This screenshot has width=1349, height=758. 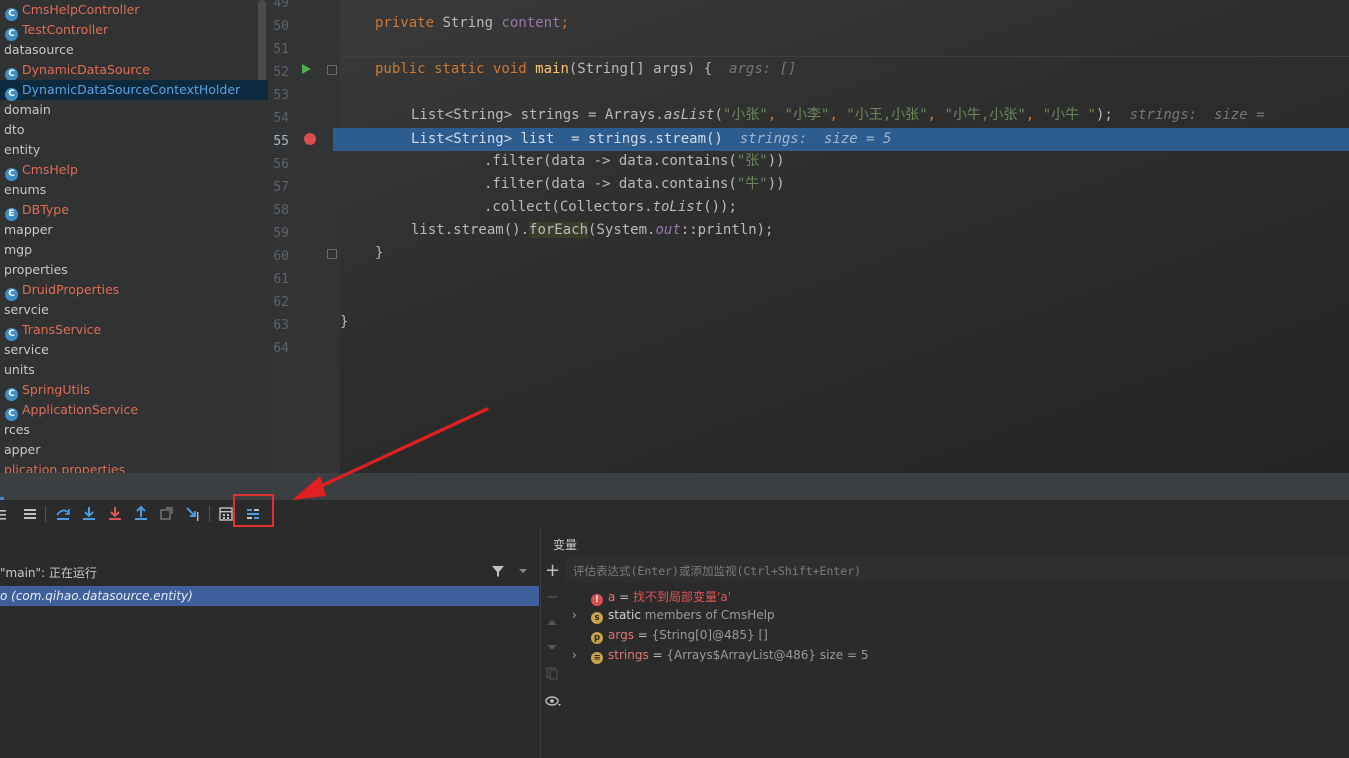 I want to click on evaluate-expression-input: 评估表达式(Enter)或添加监视(Ctrl+Shift+Enter), so click(x=957, y=570).